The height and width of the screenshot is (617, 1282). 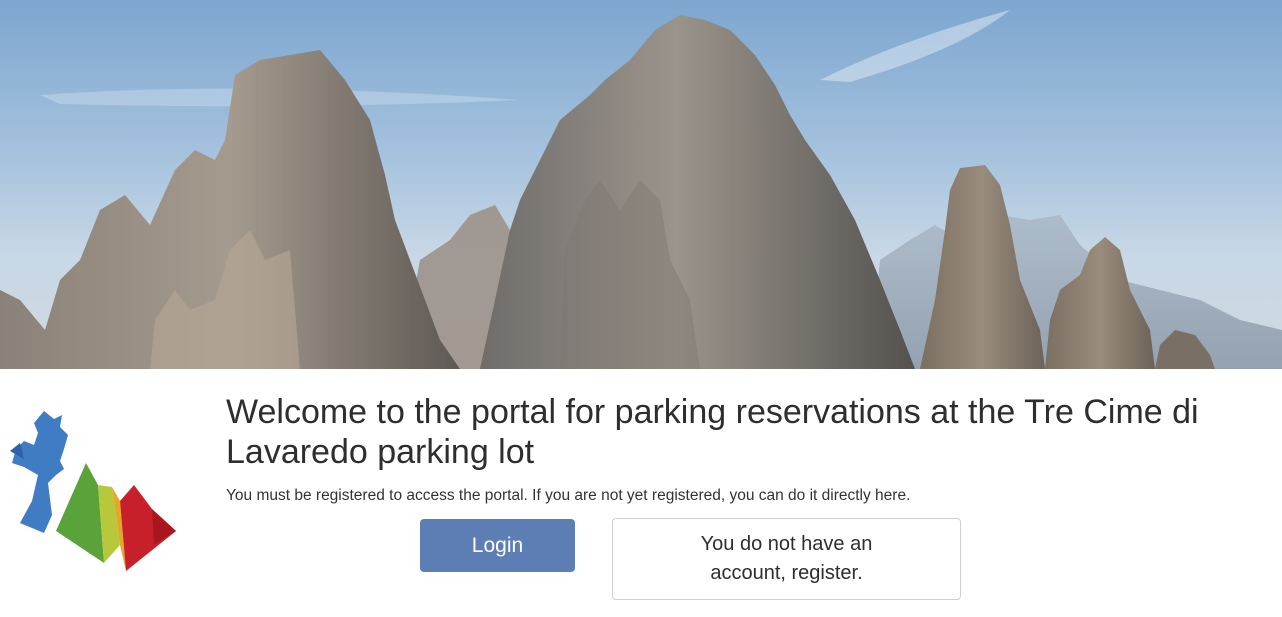 I want to click on register-button-label: You do not have an account, register., so click(x=786, y=558).